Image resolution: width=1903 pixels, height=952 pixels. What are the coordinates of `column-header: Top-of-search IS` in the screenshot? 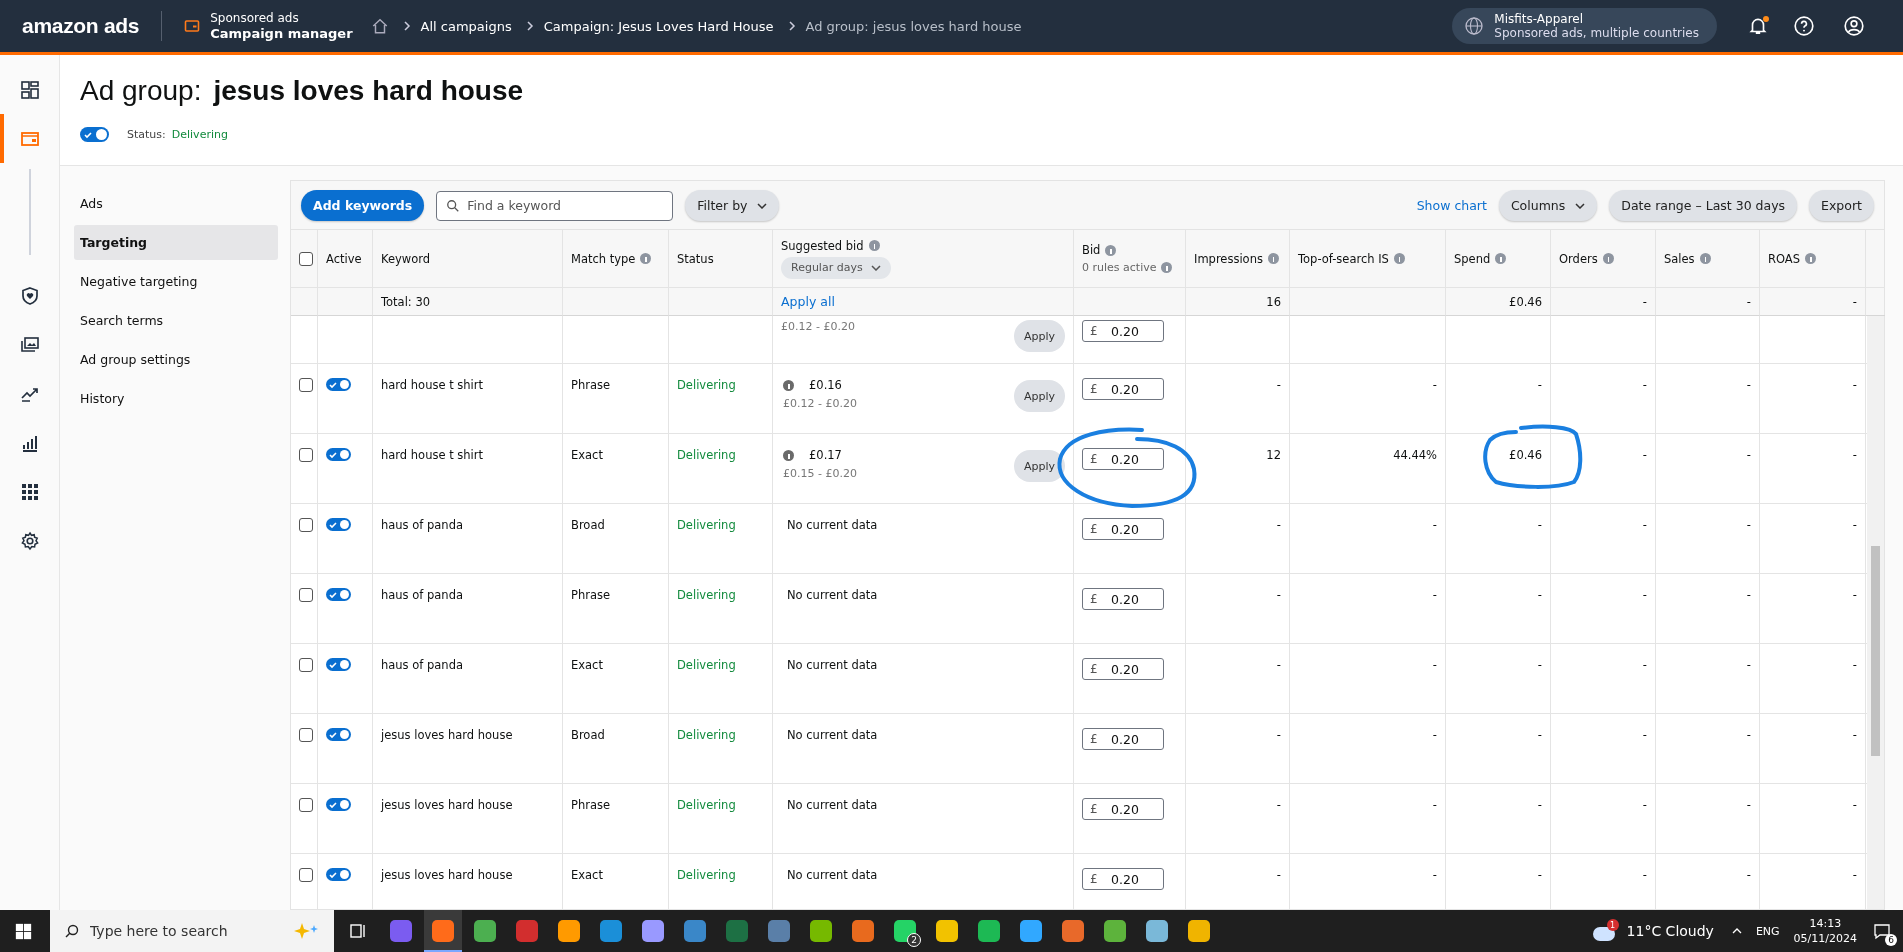 It's located at (1343, 258).